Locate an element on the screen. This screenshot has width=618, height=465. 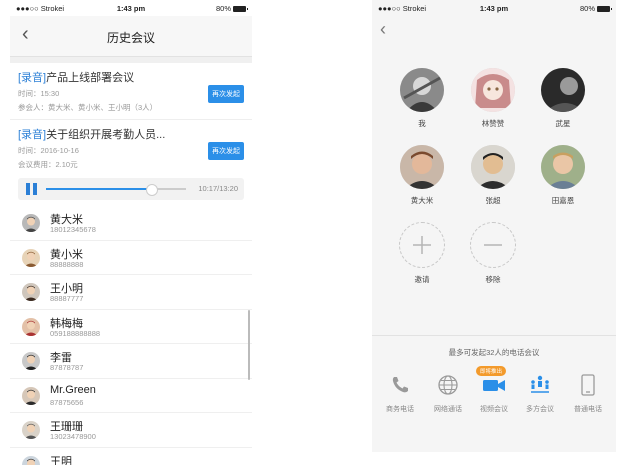
tab-business-call: 商务电话 is located at coordinates (400, 393).